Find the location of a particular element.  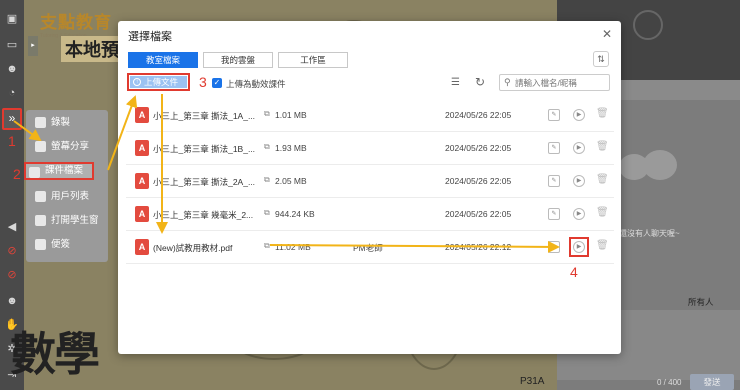

annotation-1: 1 is located at coordinates (12, 141).